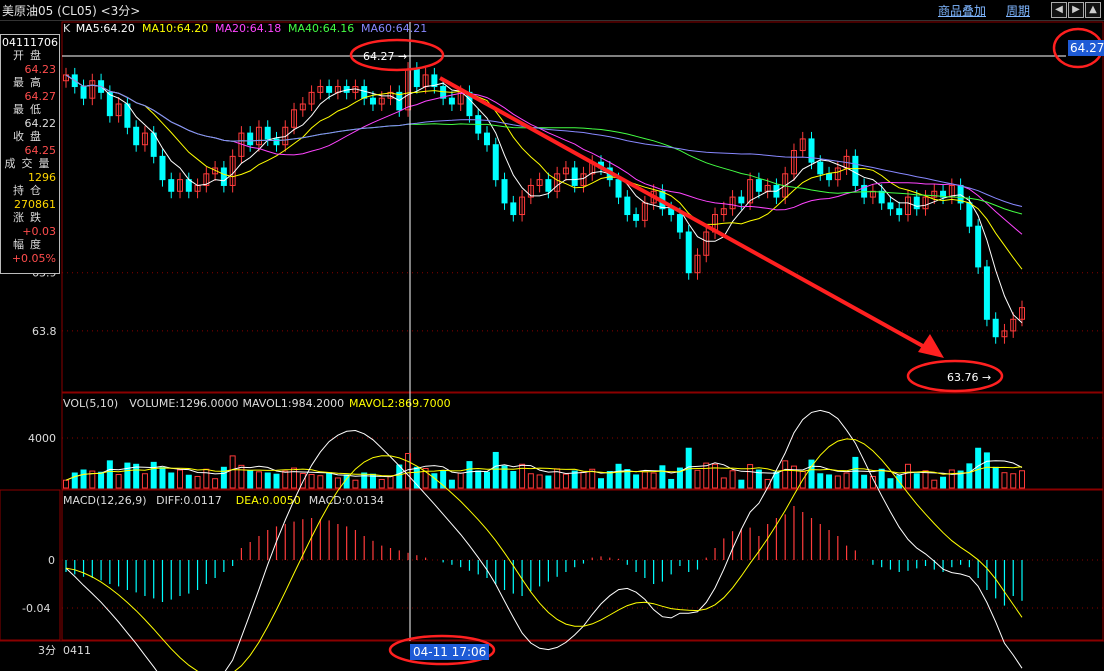 The image size is (1104, 671). Describe the element at coordinates (51, 560) in the screenshot. I see `macd-tick-label: 0` at that location.